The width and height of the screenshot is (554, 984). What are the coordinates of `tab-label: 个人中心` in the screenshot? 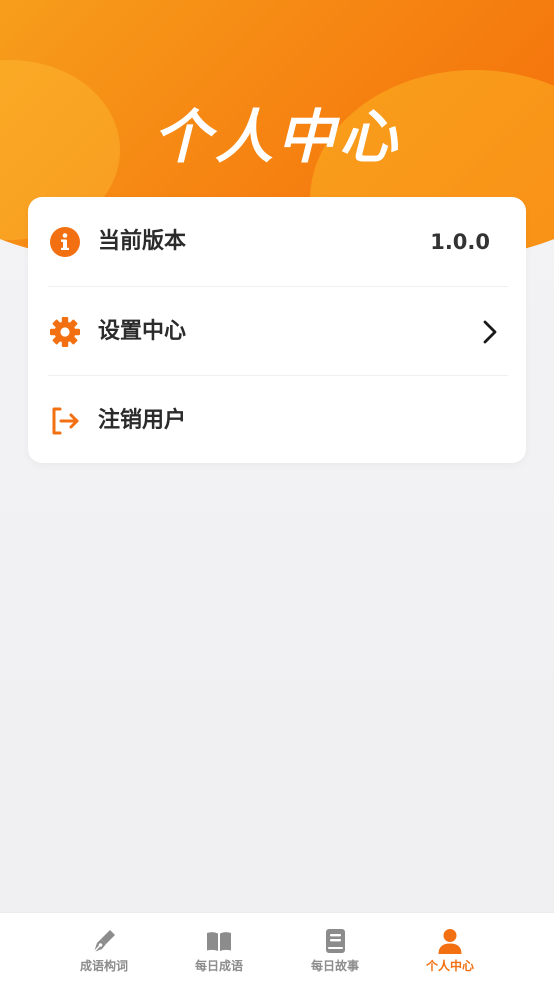 It's located at (449, 966).